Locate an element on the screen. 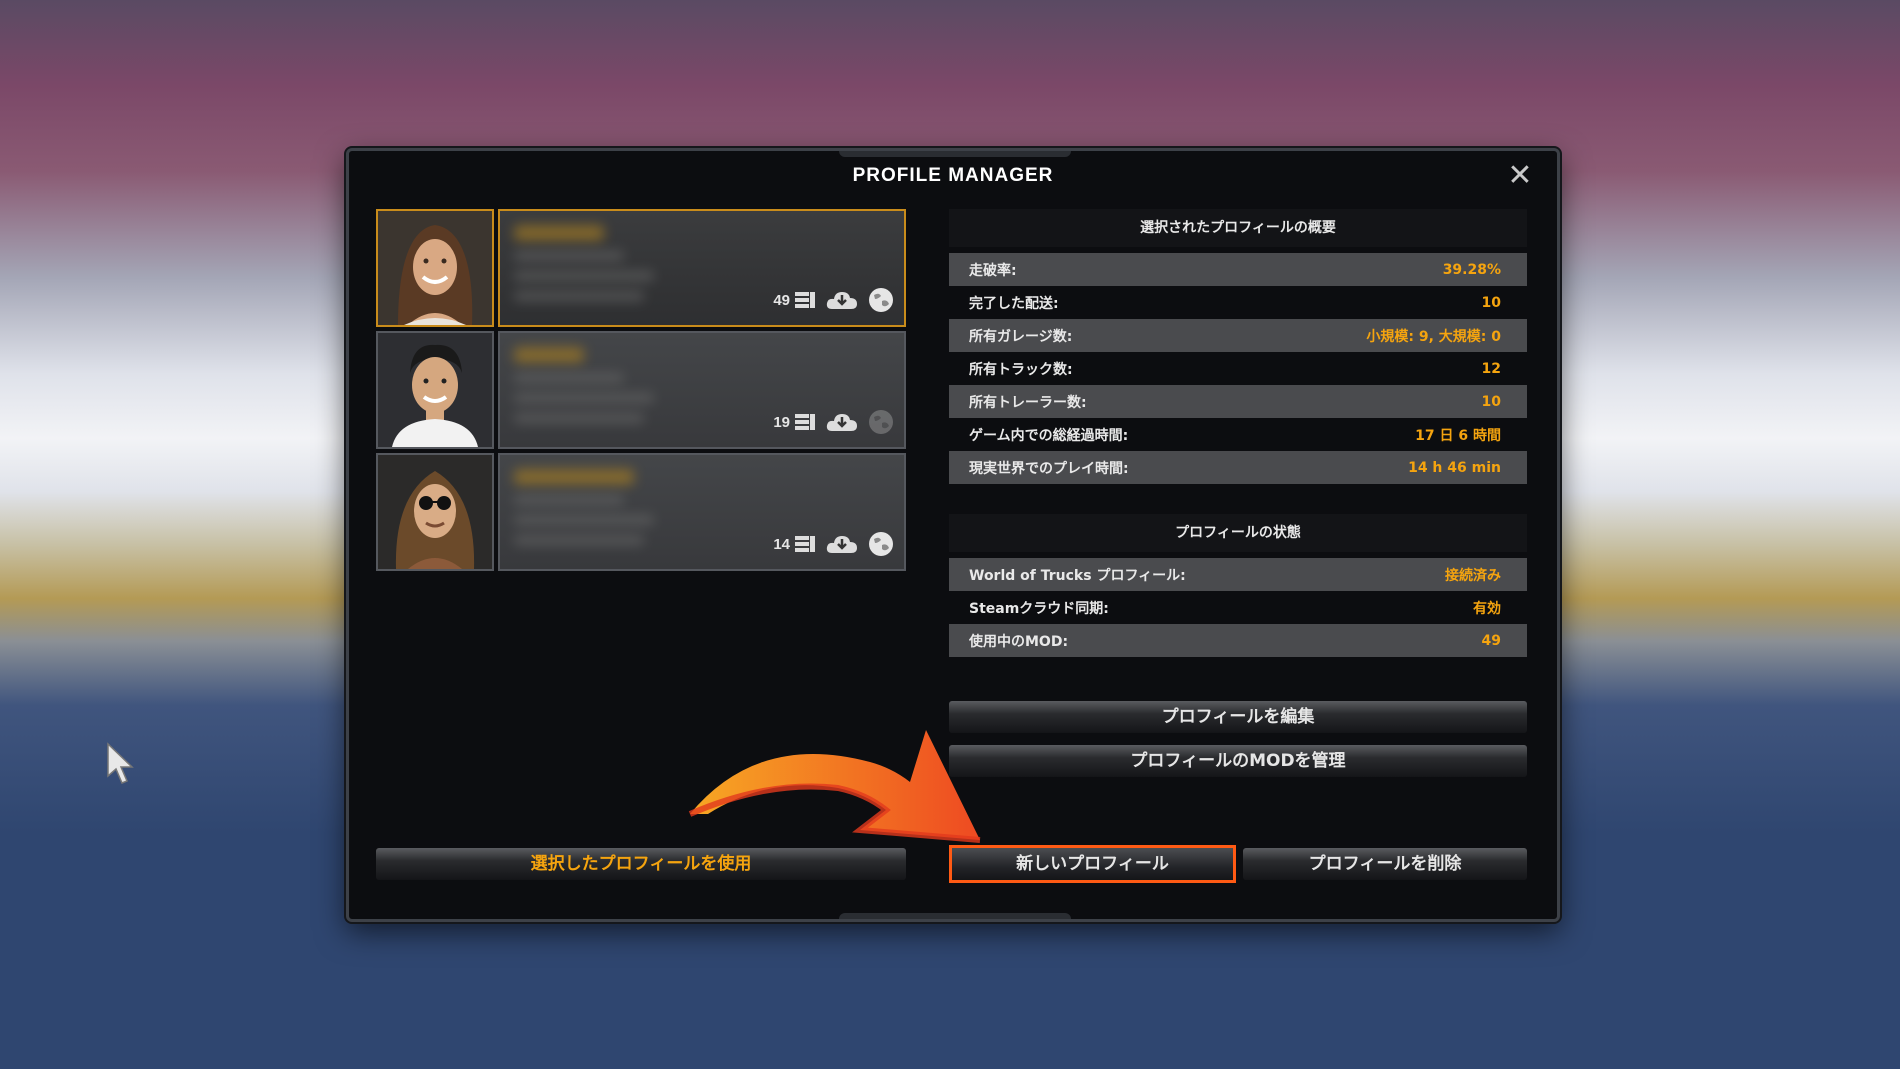 This screenshot has width=1900, height=1069. stat-row: 現実世界でのプレイ時間: 14 h 46 min is located at coordinates (1238, 467).